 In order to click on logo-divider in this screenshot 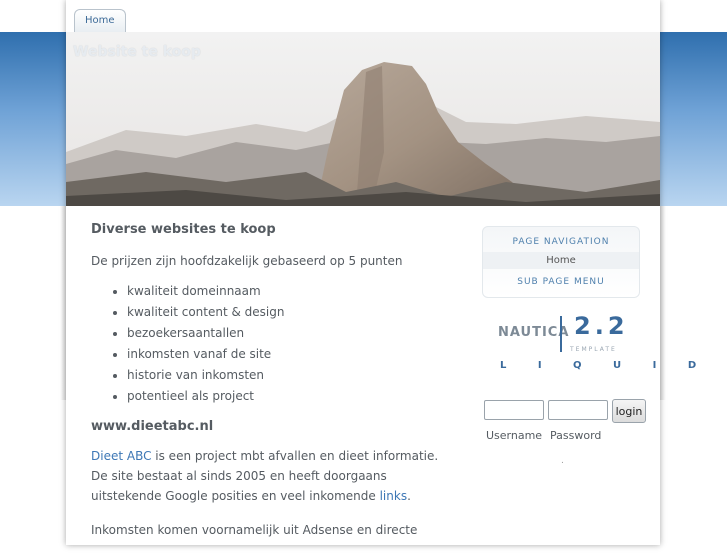, I will do `click(561, 334)`.